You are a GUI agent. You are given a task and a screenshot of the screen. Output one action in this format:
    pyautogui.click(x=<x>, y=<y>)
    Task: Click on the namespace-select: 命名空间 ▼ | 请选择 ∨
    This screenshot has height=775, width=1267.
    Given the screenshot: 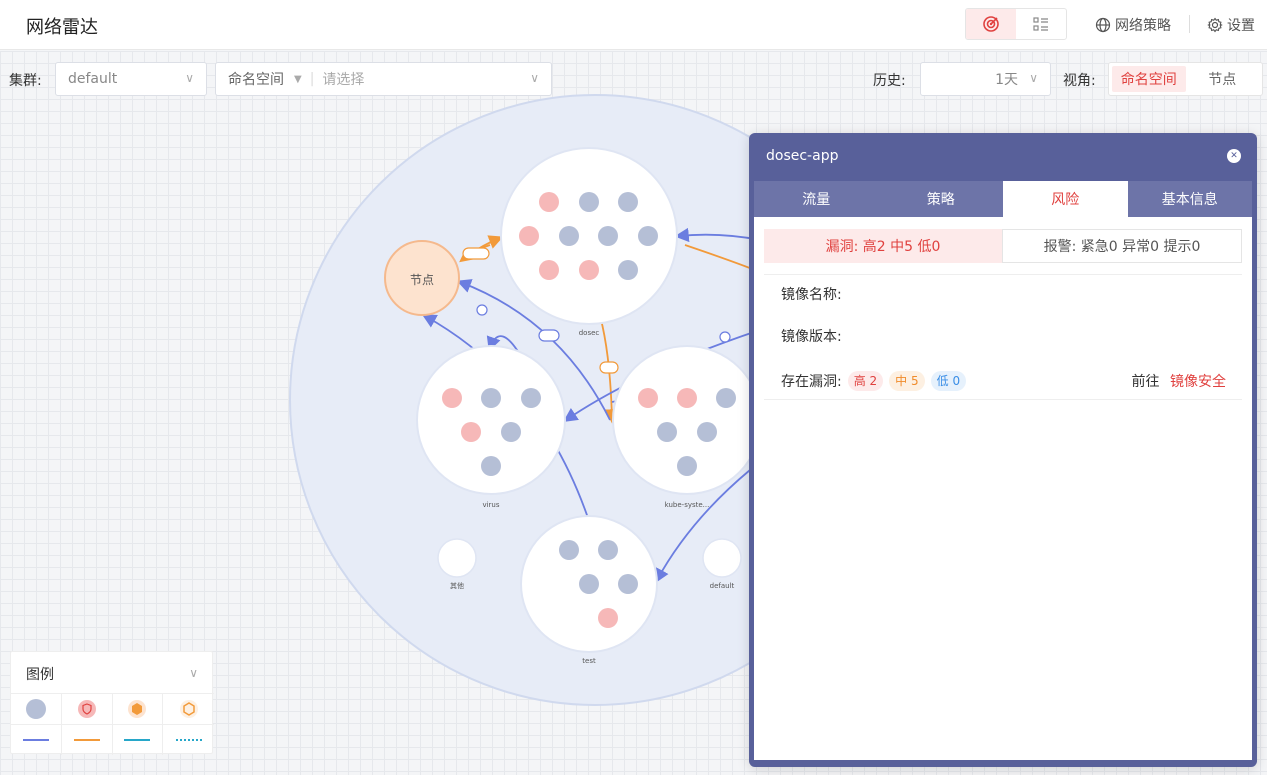 What is the action you would take?
    pyautogui.click(x=383, y=79)
    